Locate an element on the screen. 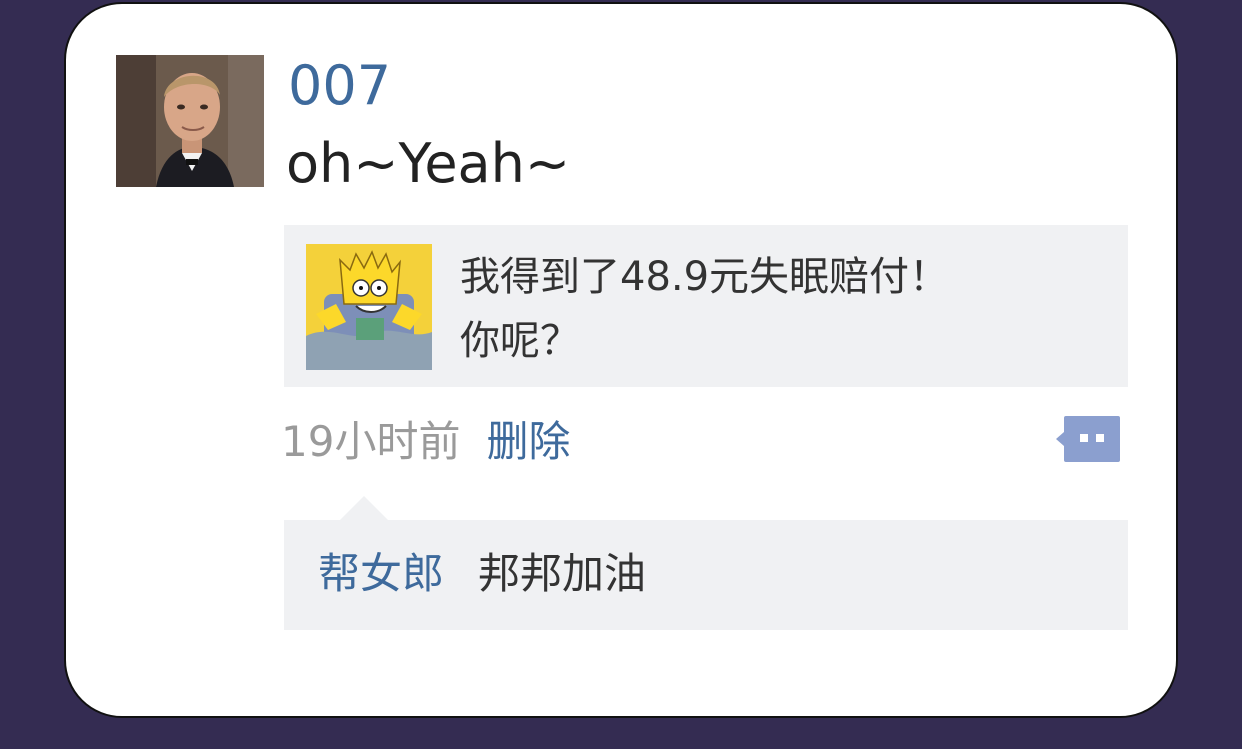  avatar-photo-icon is located at coordinates (190, 121).